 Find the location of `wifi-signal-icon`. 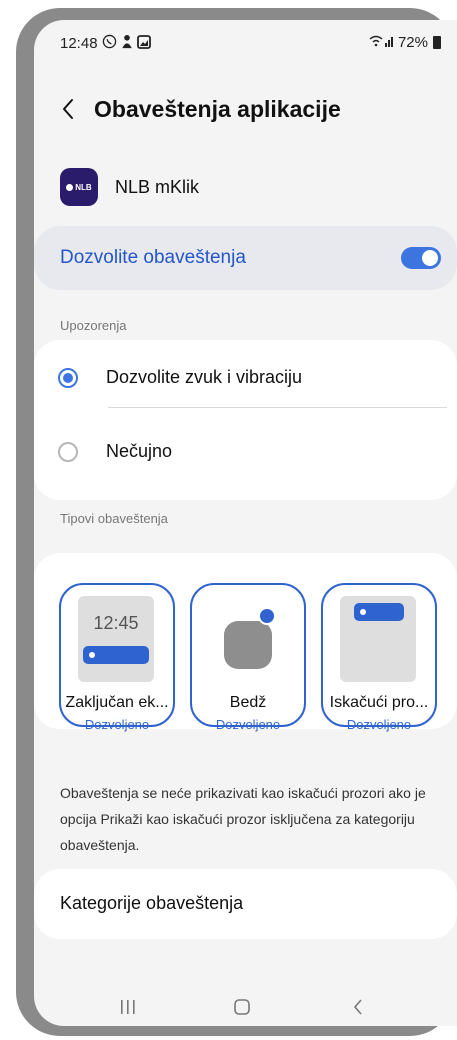

wifi-signal-icon is located at coordinates (382, 42).